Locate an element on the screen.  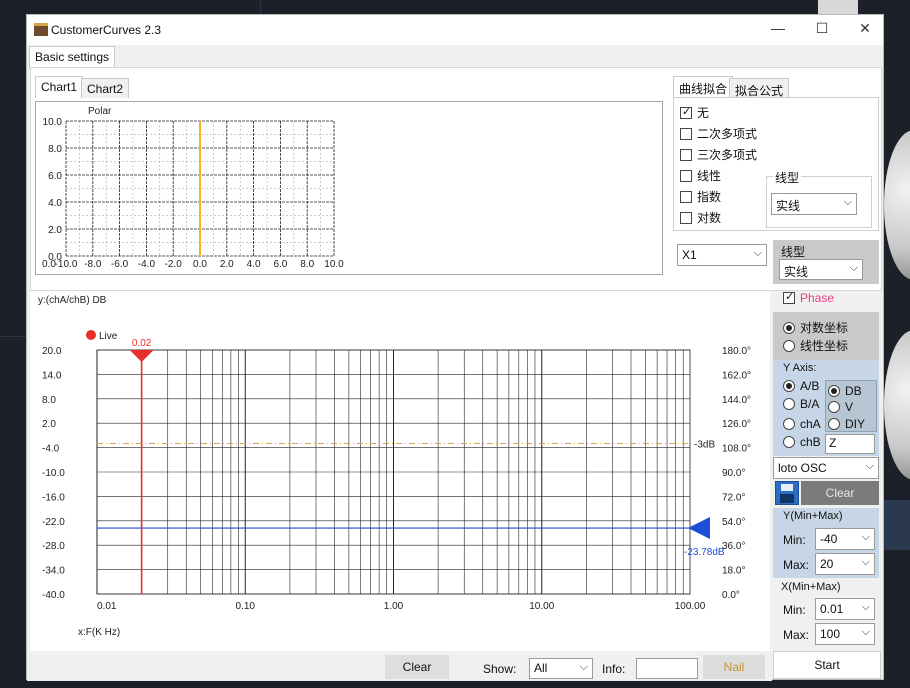
y-axis-title: Y Axis: is located at coordinates (800, 368).